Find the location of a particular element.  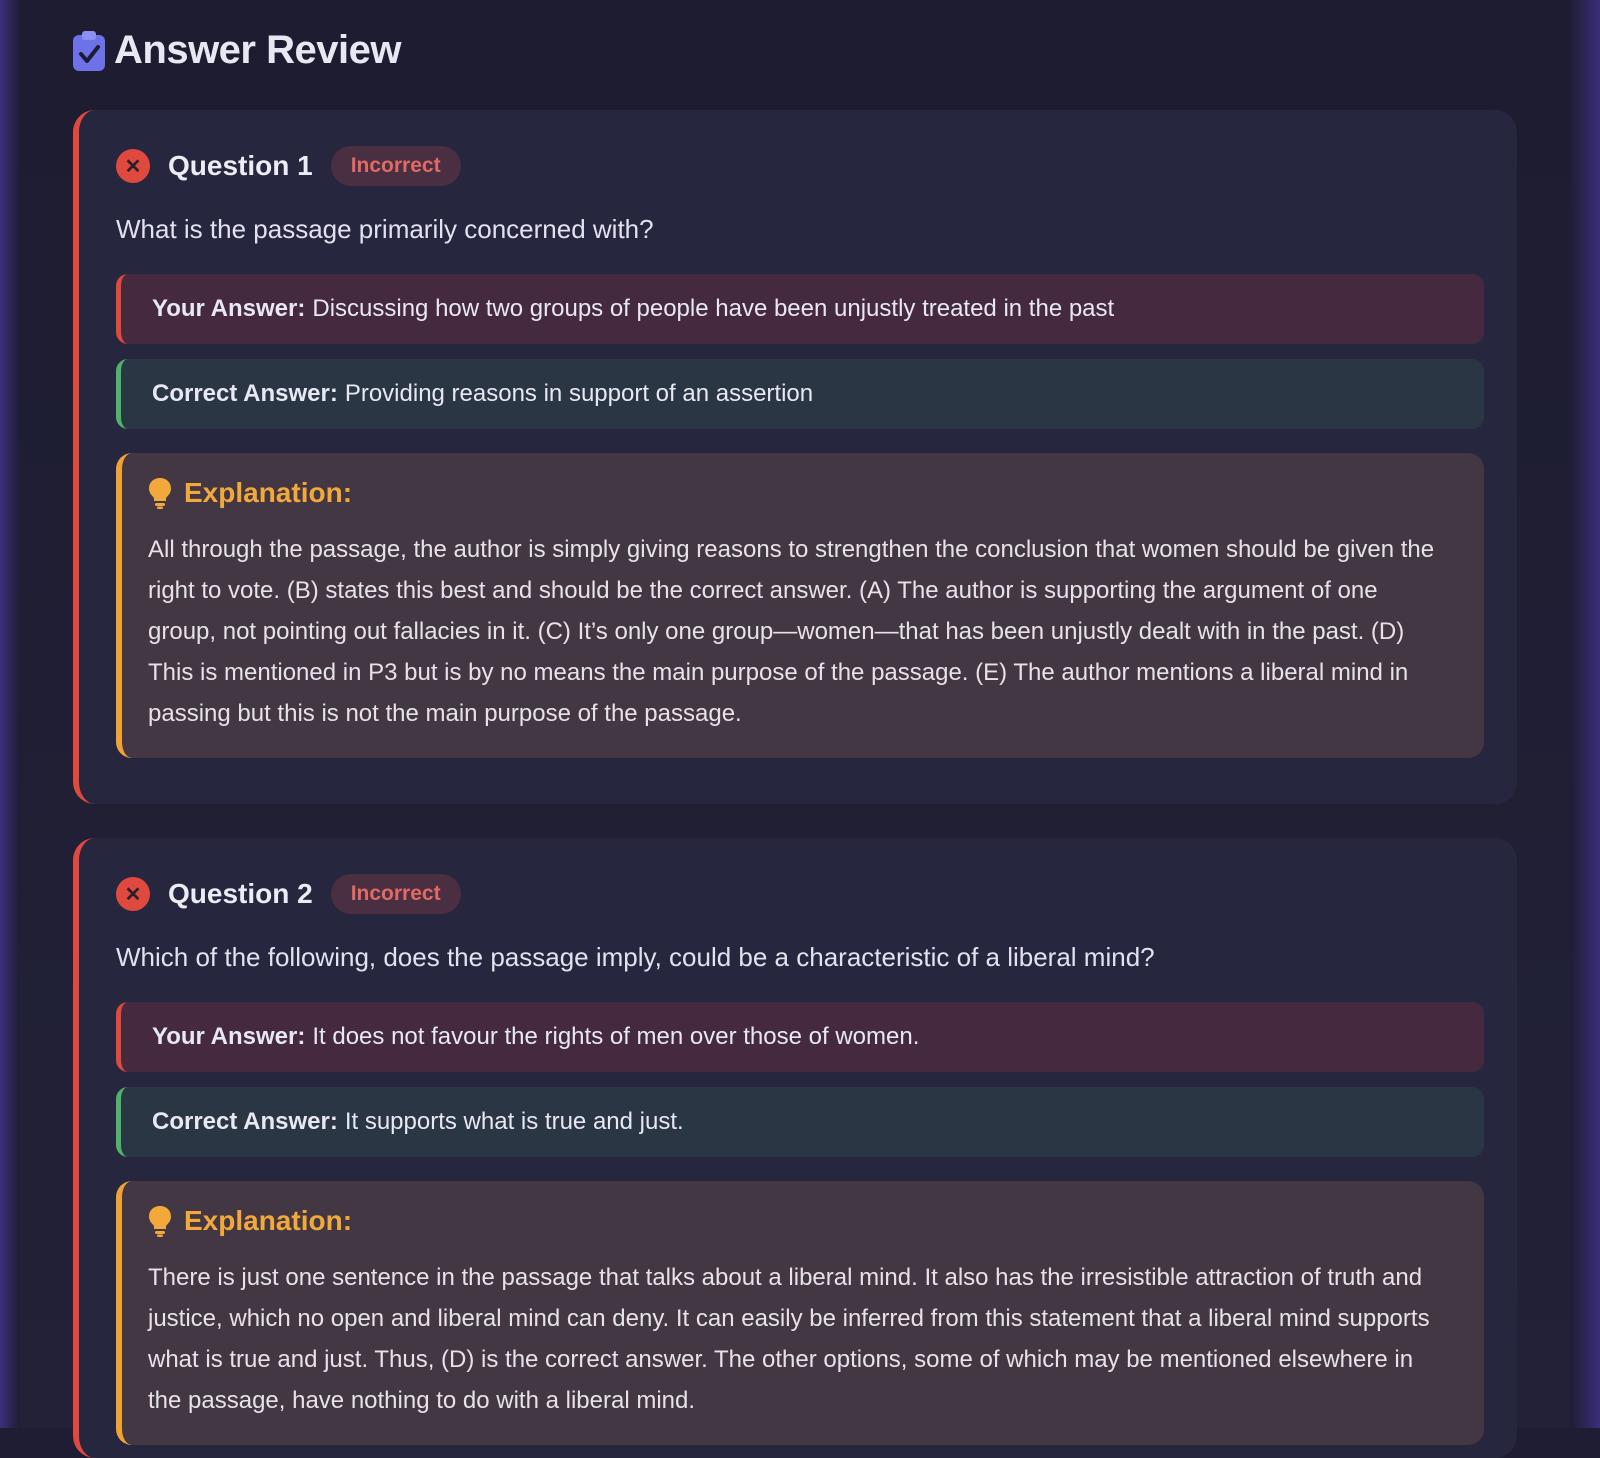

clipboard-check-icon is located at coordinates (89, 50).